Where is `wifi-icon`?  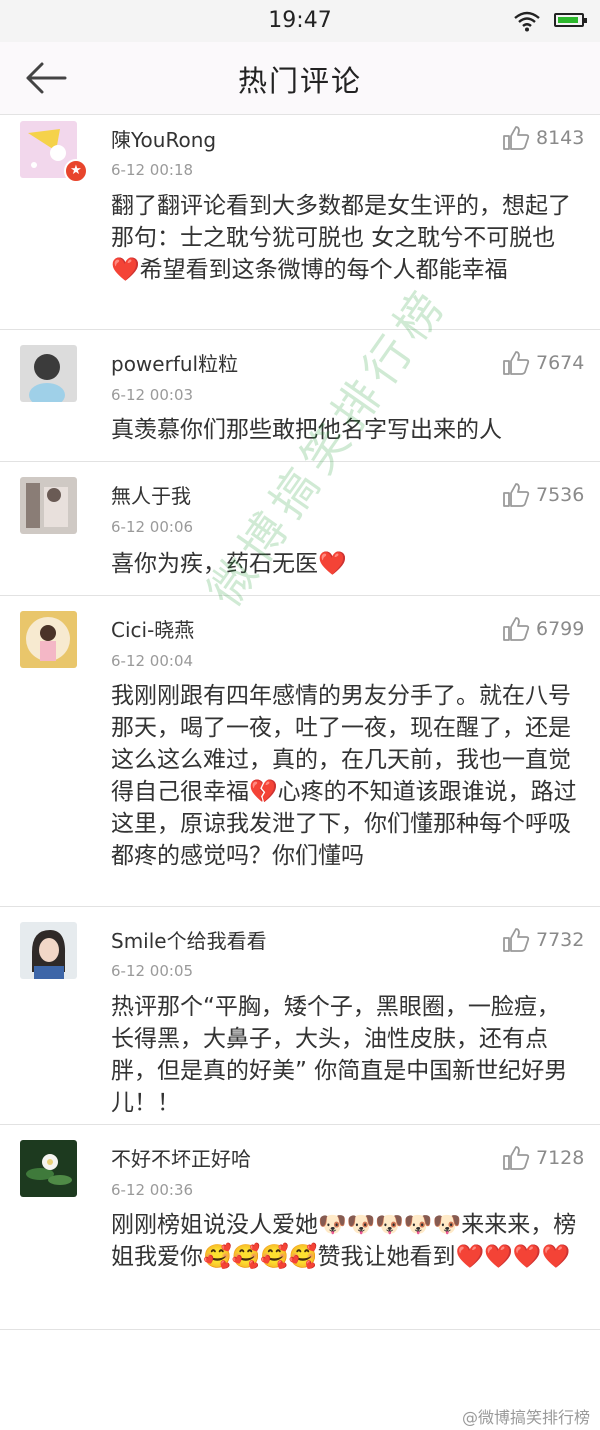
wifi-icon is located at coordinates (527, 21).